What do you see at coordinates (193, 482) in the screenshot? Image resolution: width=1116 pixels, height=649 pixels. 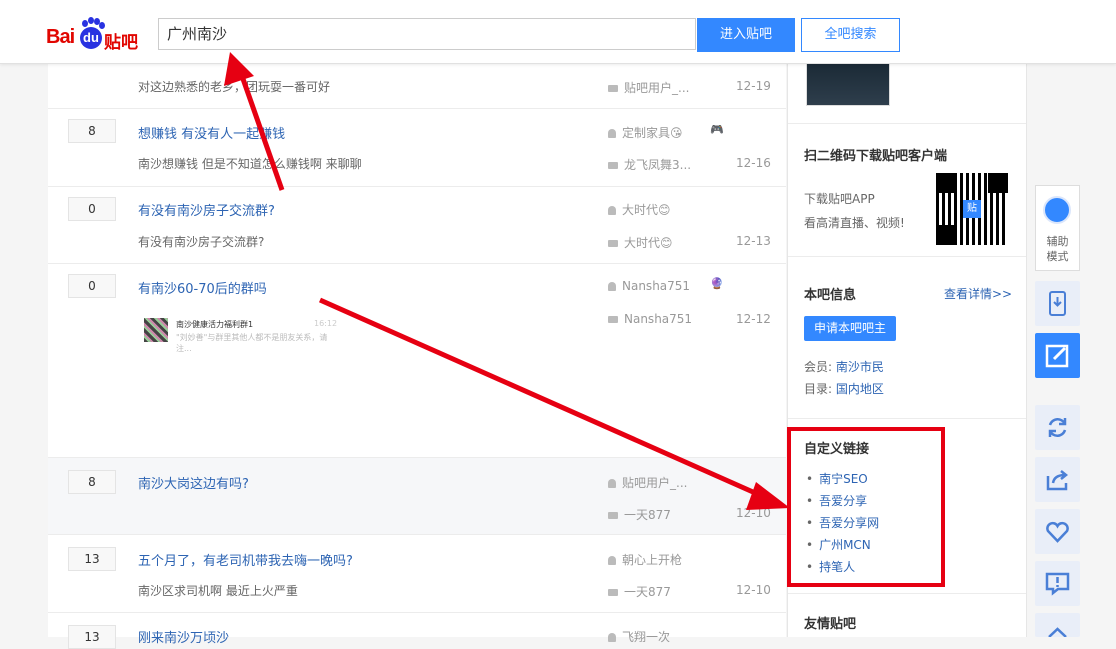 I see `thread-title: 南沙大岗这边有吗?` at bounding box center [193, 482].